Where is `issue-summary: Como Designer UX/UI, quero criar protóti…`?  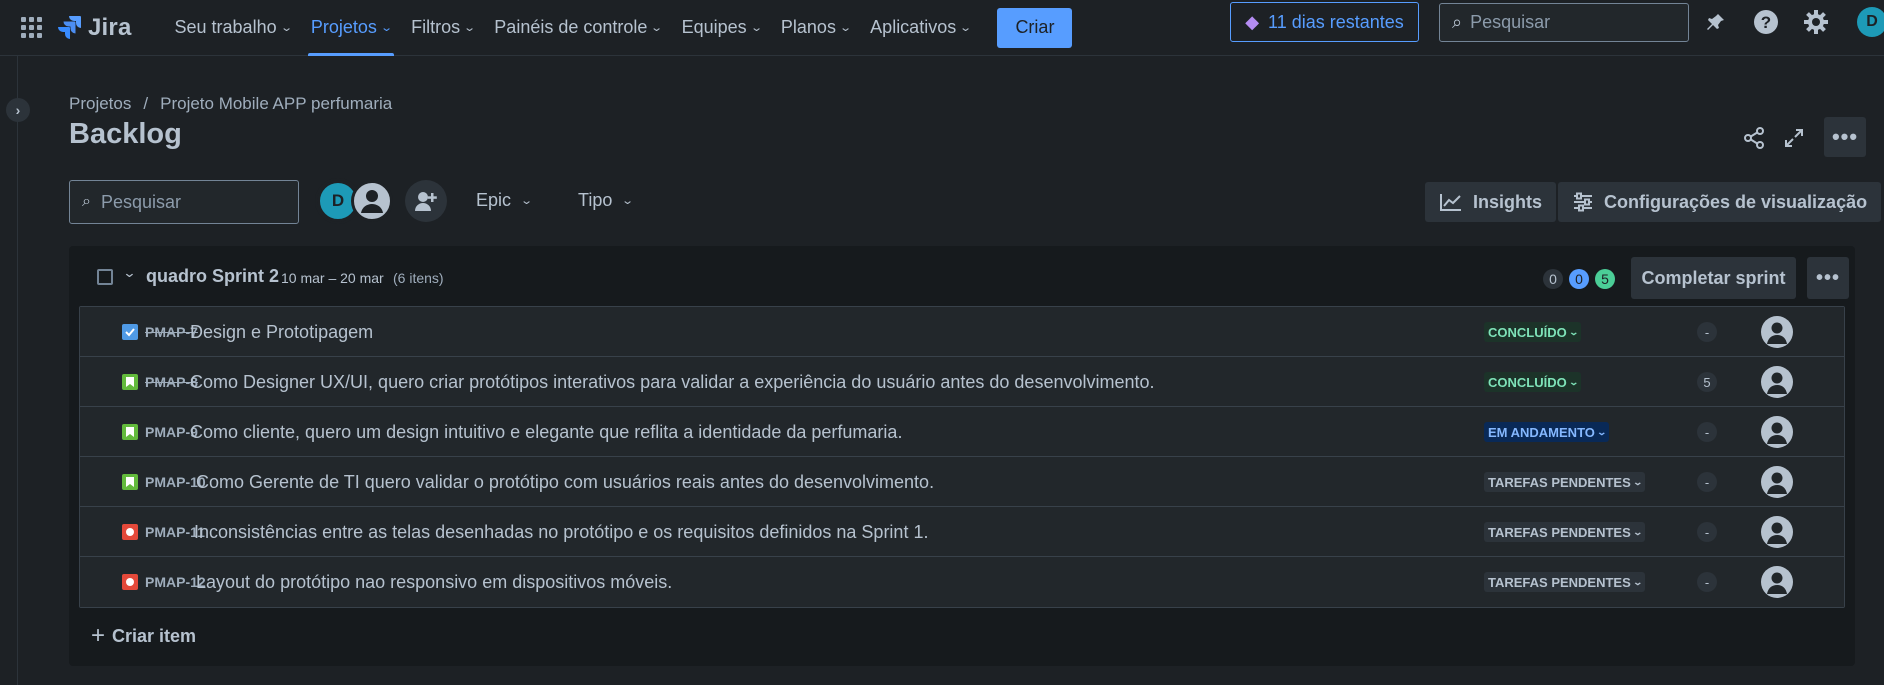 issue-summary: Como Designer UX/UI, quero criar protóti… is located at coordinates (672, 382).